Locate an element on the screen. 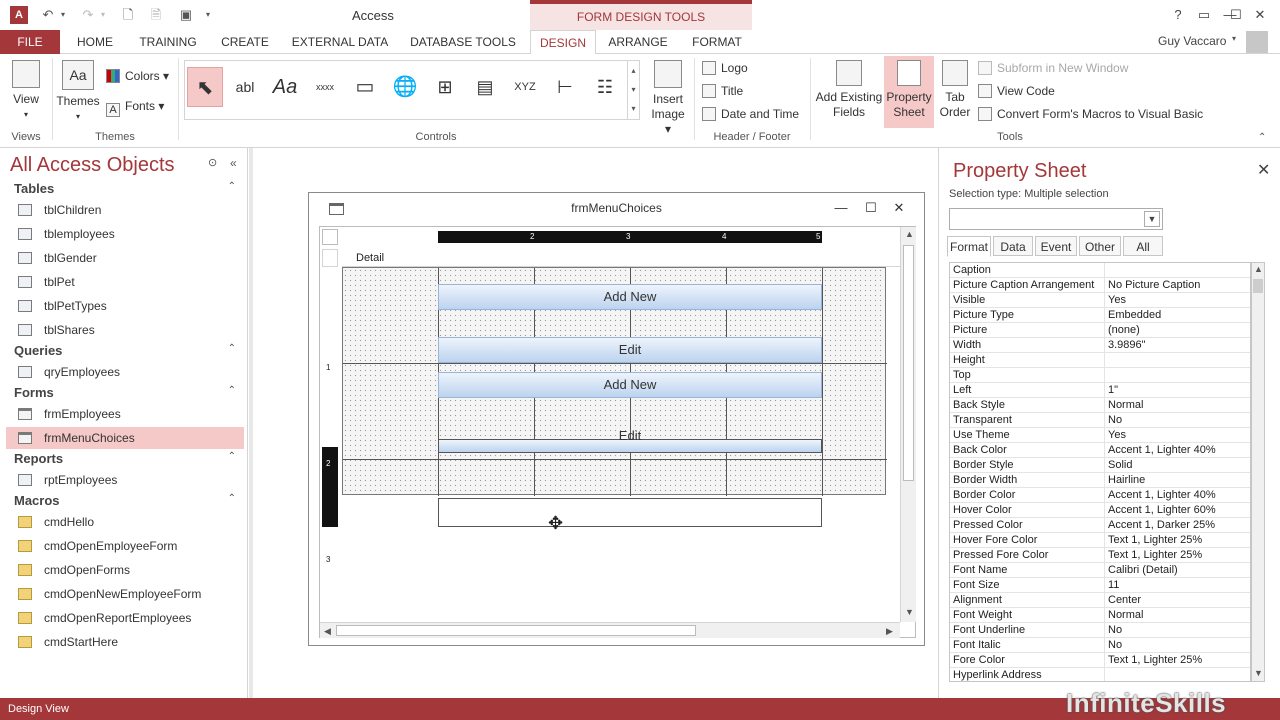 The width and height of the screenshot is (1280, 720). property-row: Fore Color Text 1, Lighter 25% is located at coordinates (1100, 660).